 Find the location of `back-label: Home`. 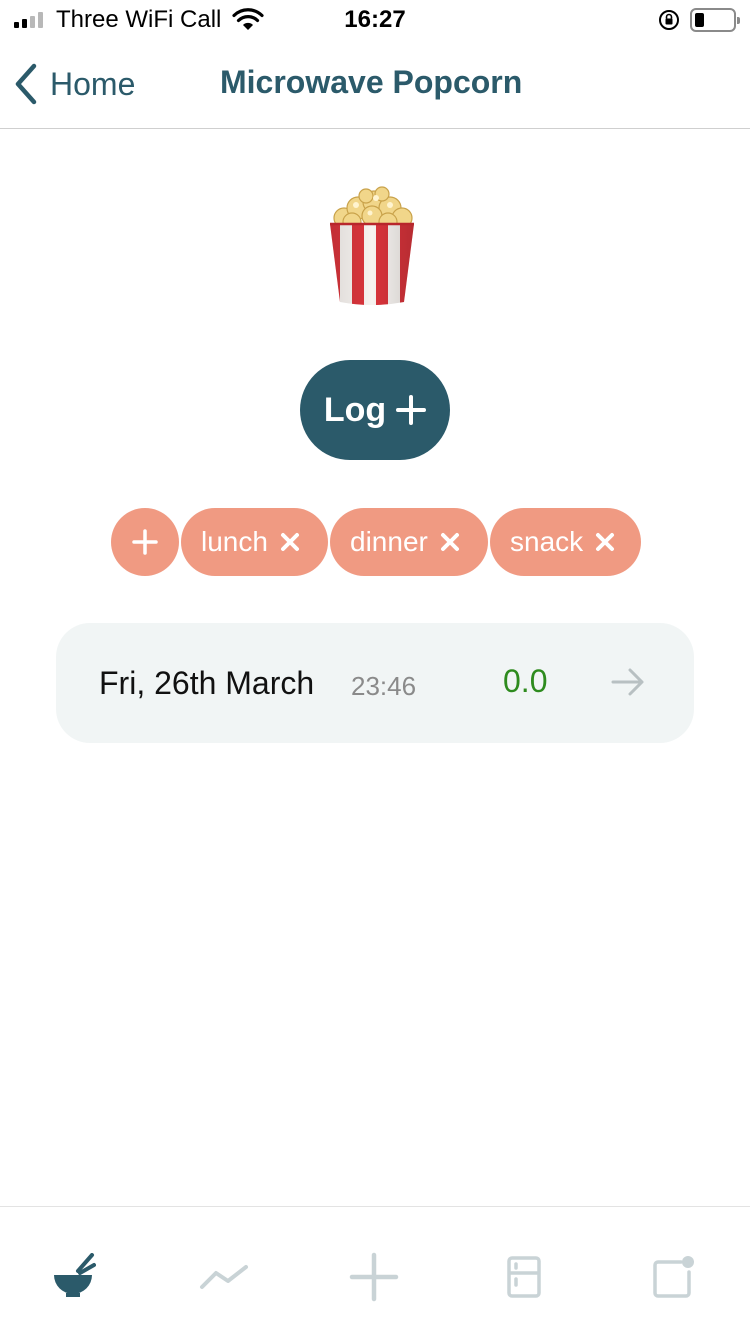

back-label: Home is located at coordinates (93, 83).